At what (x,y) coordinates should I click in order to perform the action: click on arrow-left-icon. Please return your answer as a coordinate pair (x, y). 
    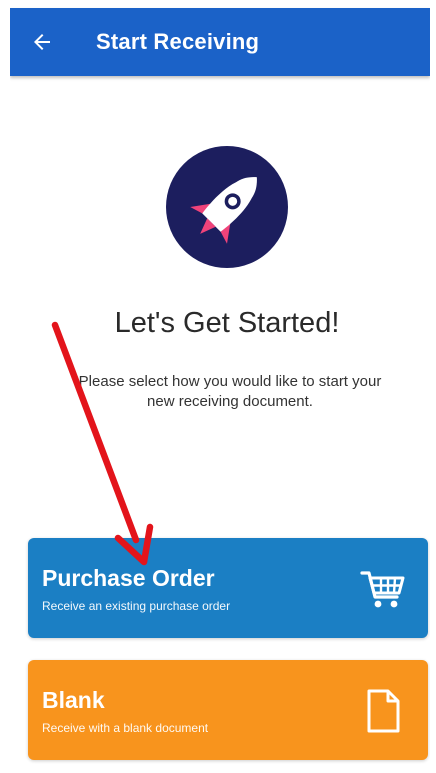
    Looking at the image, I should click on (42, 42).